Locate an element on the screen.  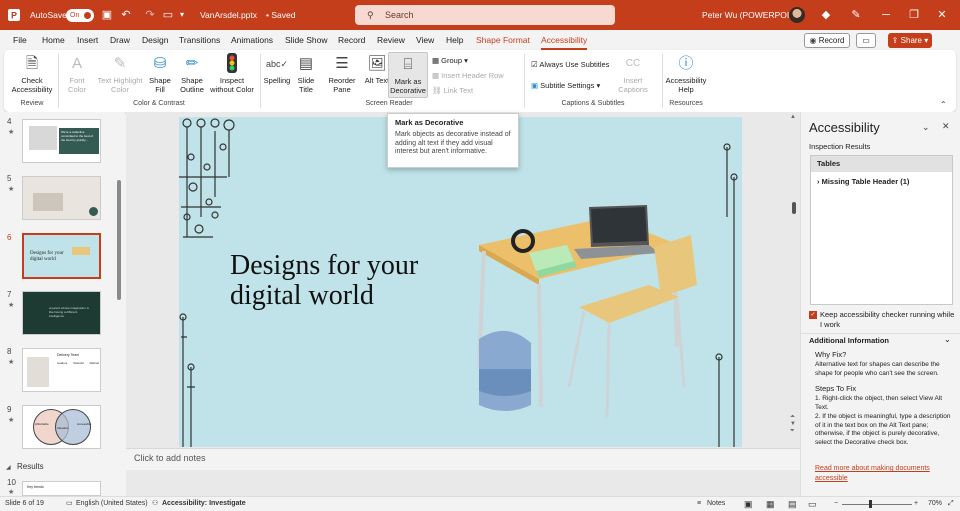
check-accessibility-button: 🗎 Check Accessibility is located at coordinates (32, 73).